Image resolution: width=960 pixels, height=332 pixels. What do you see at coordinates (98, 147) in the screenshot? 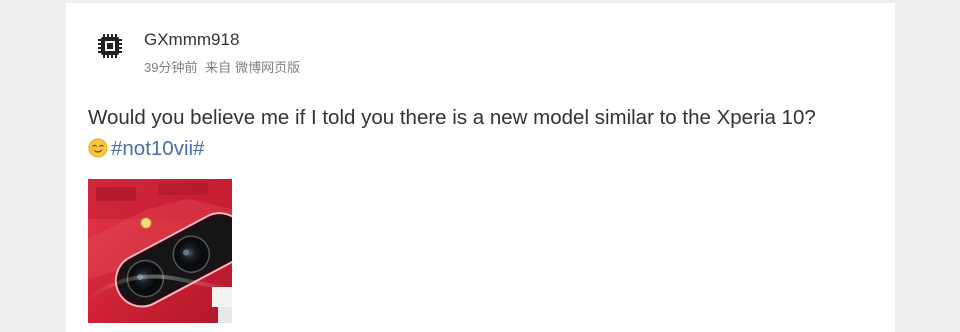
I see `smirk-emoji-icon` at bounding box center [98, 147].